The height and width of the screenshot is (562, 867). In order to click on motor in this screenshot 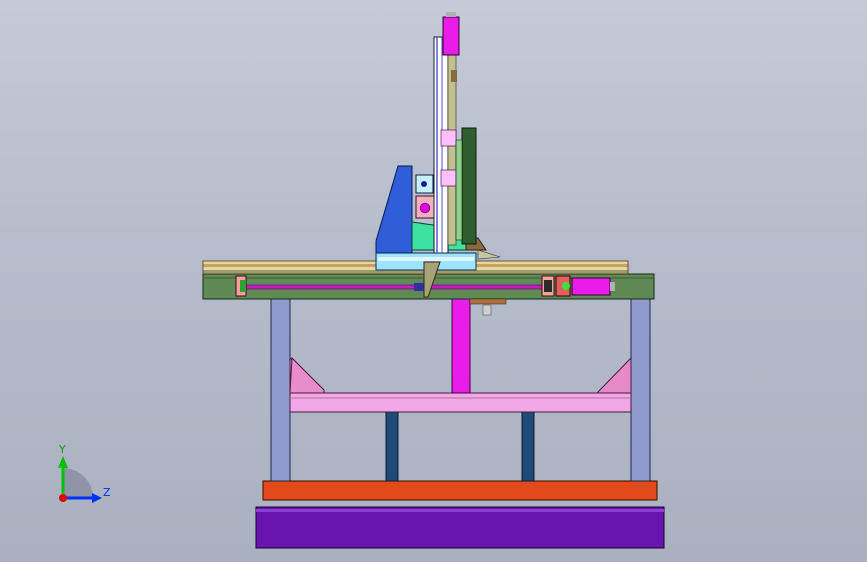, I will do `click(585, 286)`.